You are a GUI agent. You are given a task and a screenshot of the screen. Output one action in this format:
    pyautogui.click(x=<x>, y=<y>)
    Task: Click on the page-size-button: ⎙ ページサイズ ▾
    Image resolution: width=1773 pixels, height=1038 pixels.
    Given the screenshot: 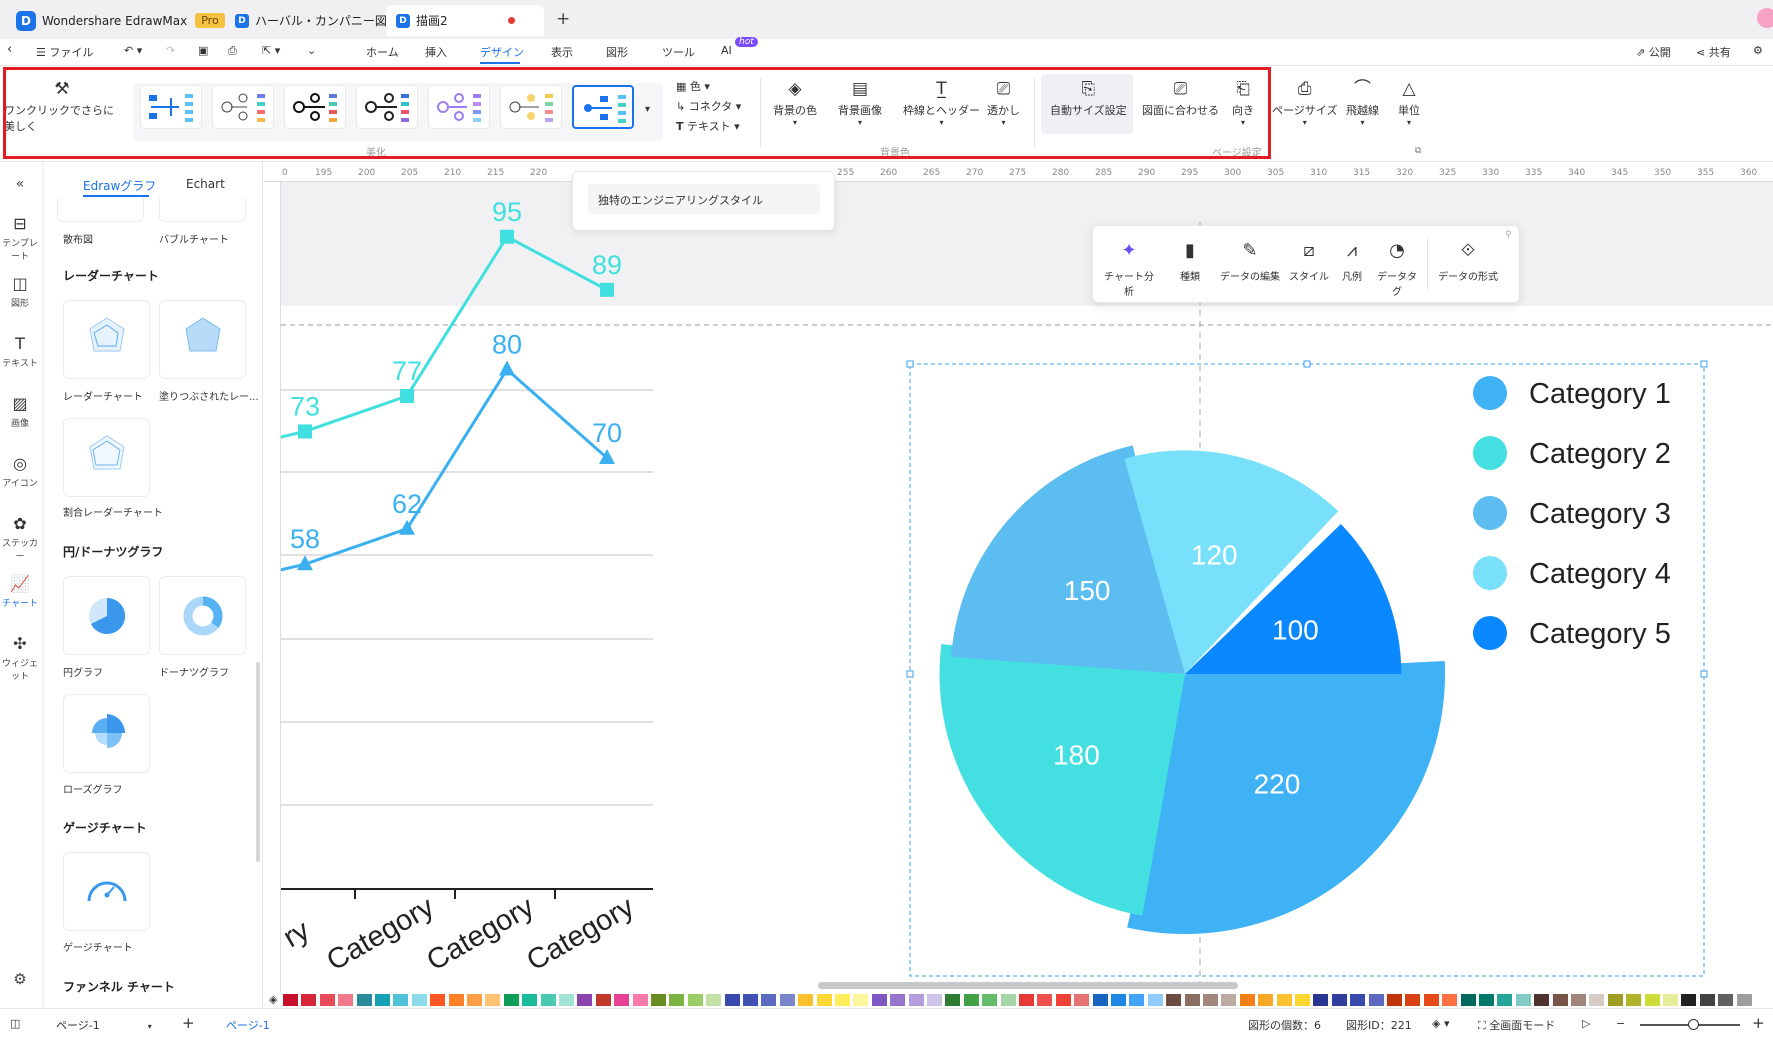 What is the action you would take?
    pyautogui.click(x=1304, y=102)
    